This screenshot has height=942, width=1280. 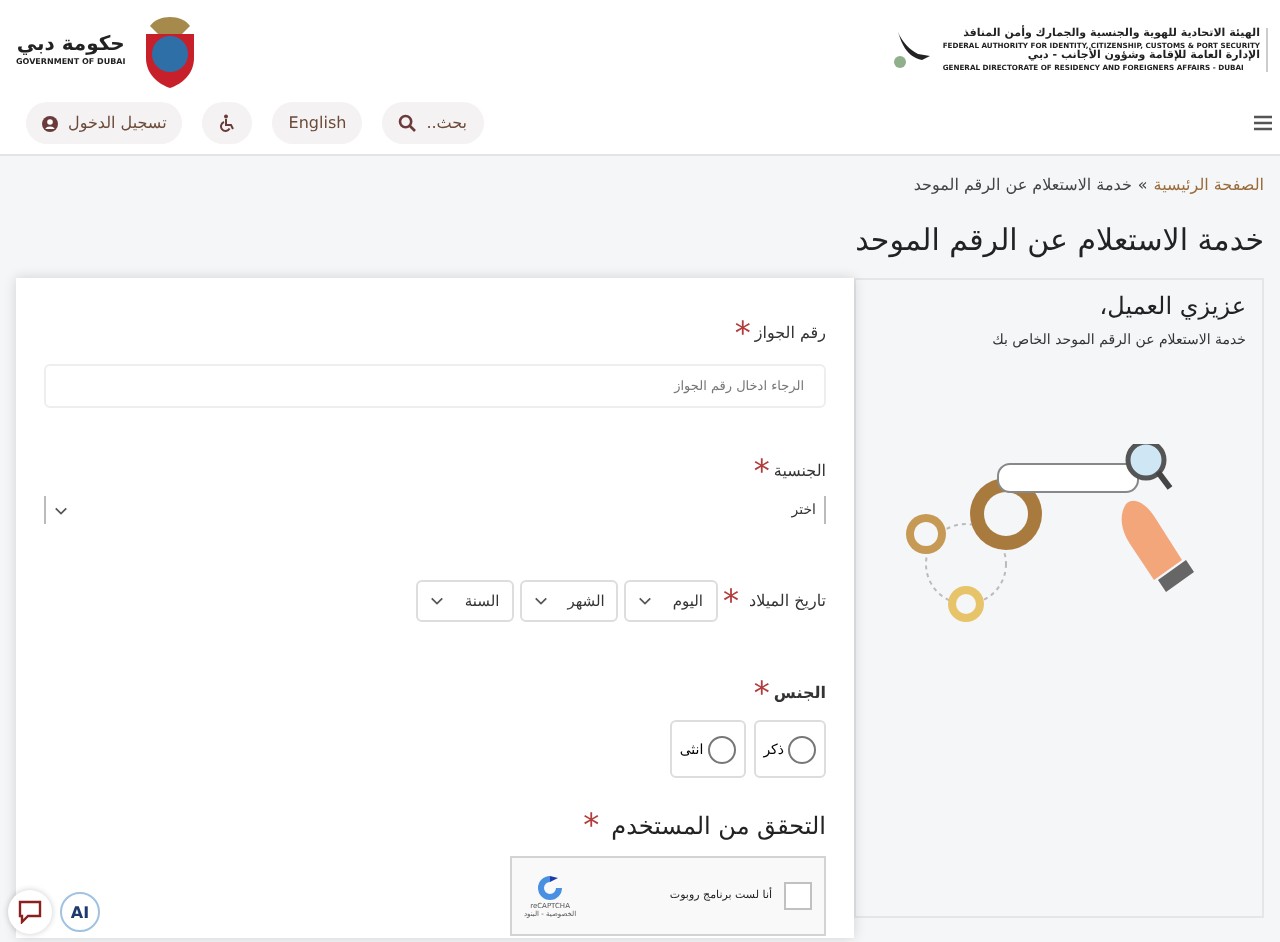 What do you see at coordinates (799, 693) in the screenshot?
I see `field-label: الجنس` at bounding box center [799, 693].